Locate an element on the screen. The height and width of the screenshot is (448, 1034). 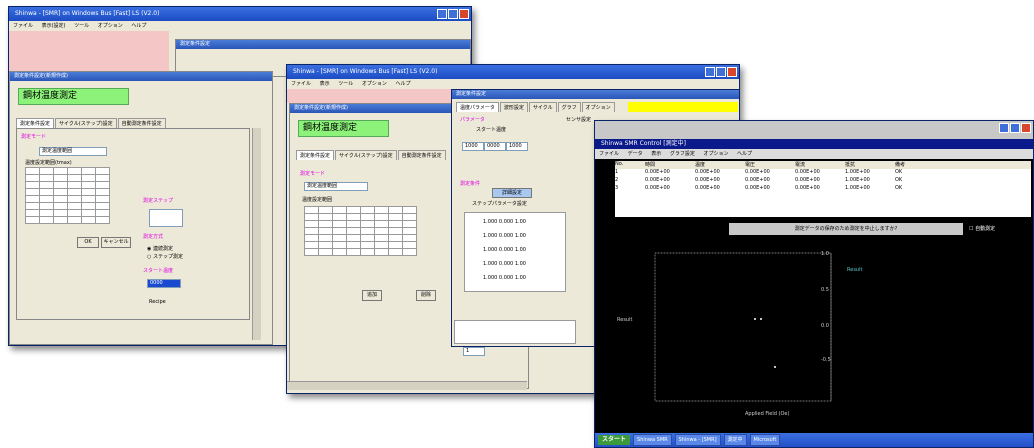
inner-tab-temp: 温度パラメータ is located at coordinates (477, 107).